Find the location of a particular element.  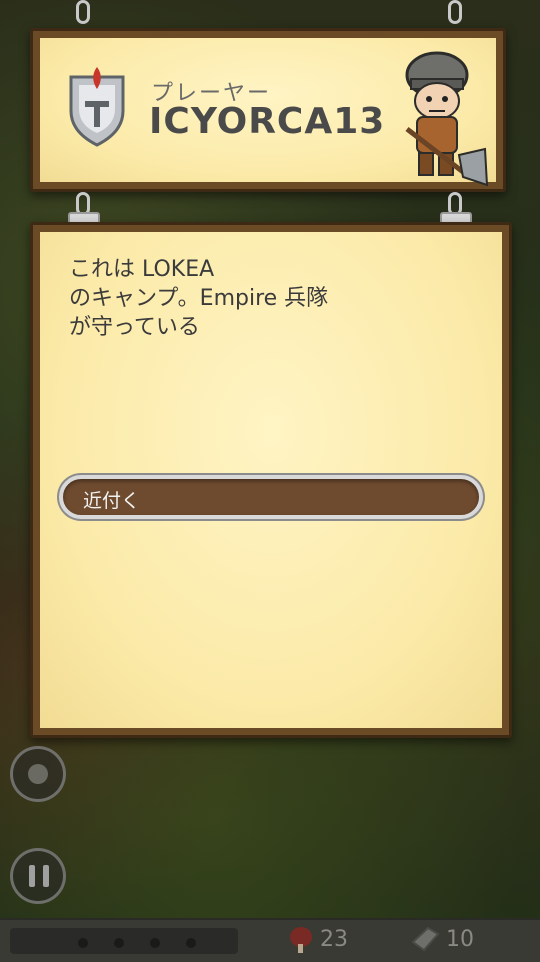

pause-button is located at coordinates (38, 876).